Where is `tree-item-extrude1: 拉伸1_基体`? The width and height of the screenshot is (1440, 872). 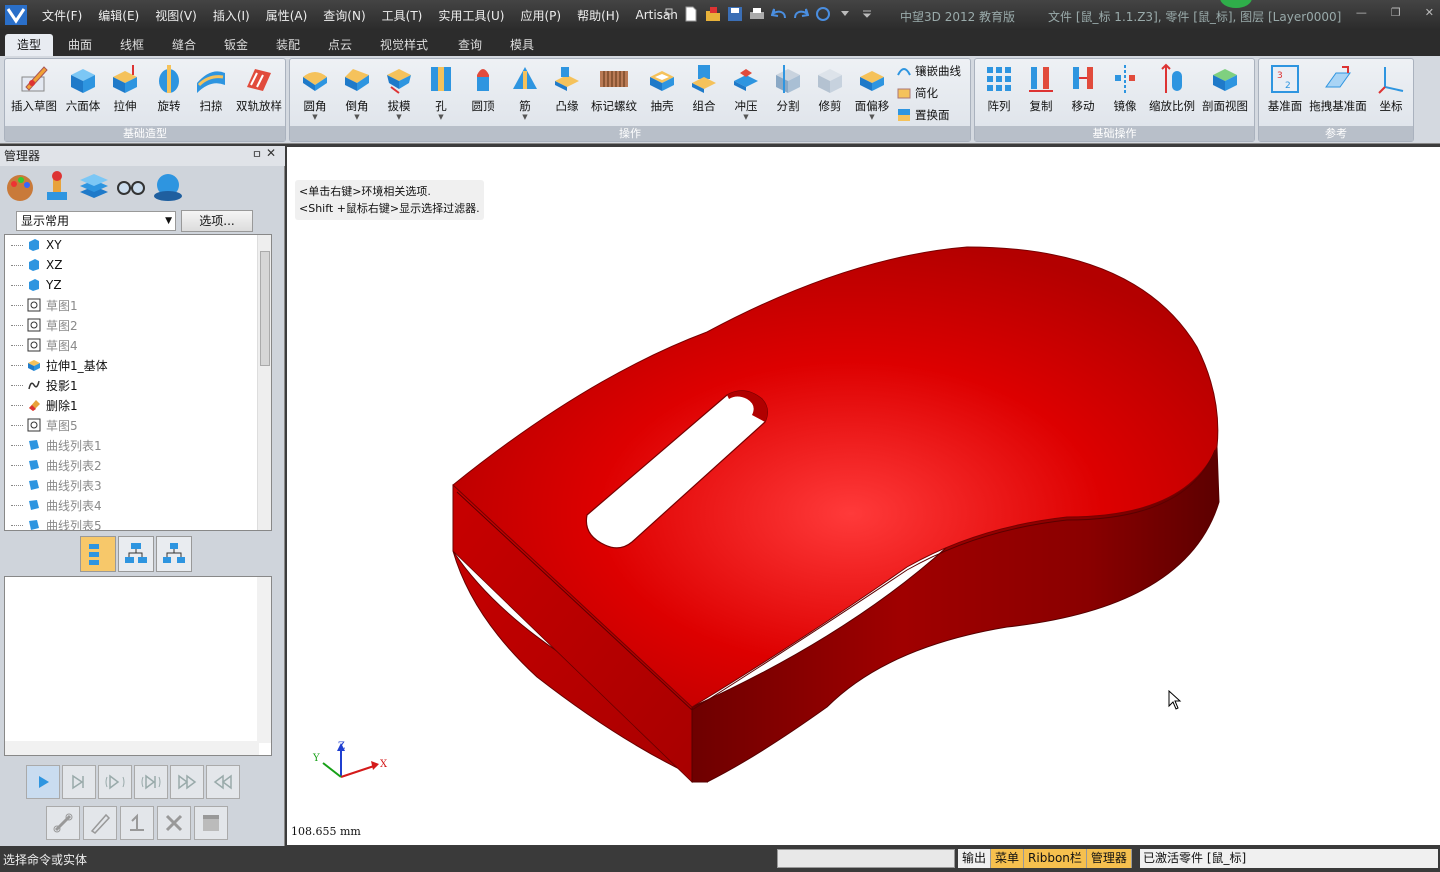
tree-item-extrude1: 拉伸1_基体 is located at coordinates (59, 365).